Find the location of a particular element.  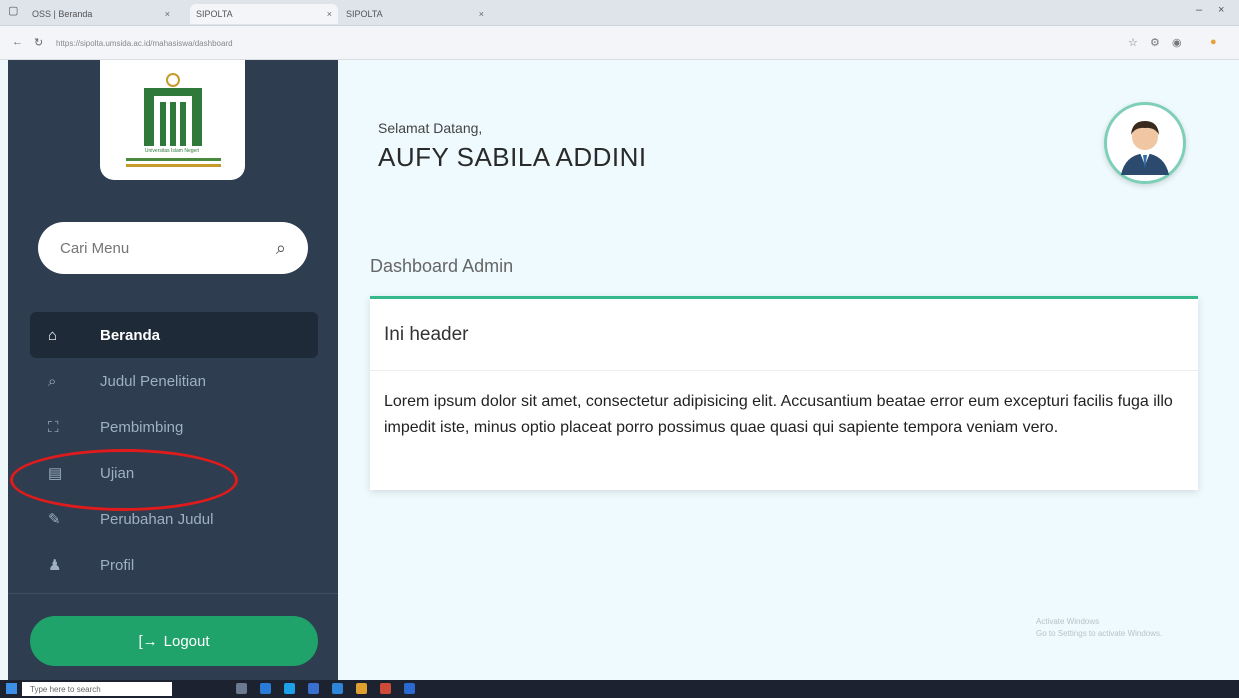

dashboard-title: Dashboard Admin is located at coordinates (442, 266).